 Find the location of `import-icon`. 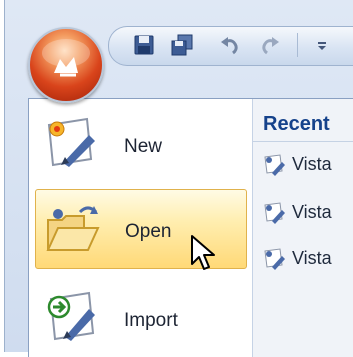

import-icon is located at coordinates (73, 317).